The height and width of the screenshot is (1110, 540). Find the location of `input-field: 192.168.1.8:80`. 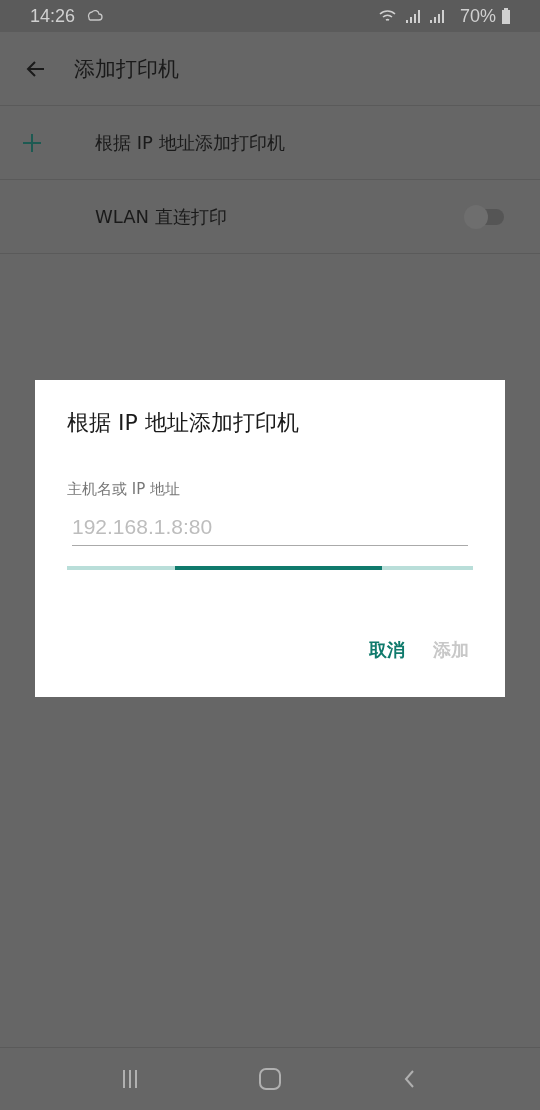

input-field: 192.168.1.8:80 is located at coordinates (270, 530).